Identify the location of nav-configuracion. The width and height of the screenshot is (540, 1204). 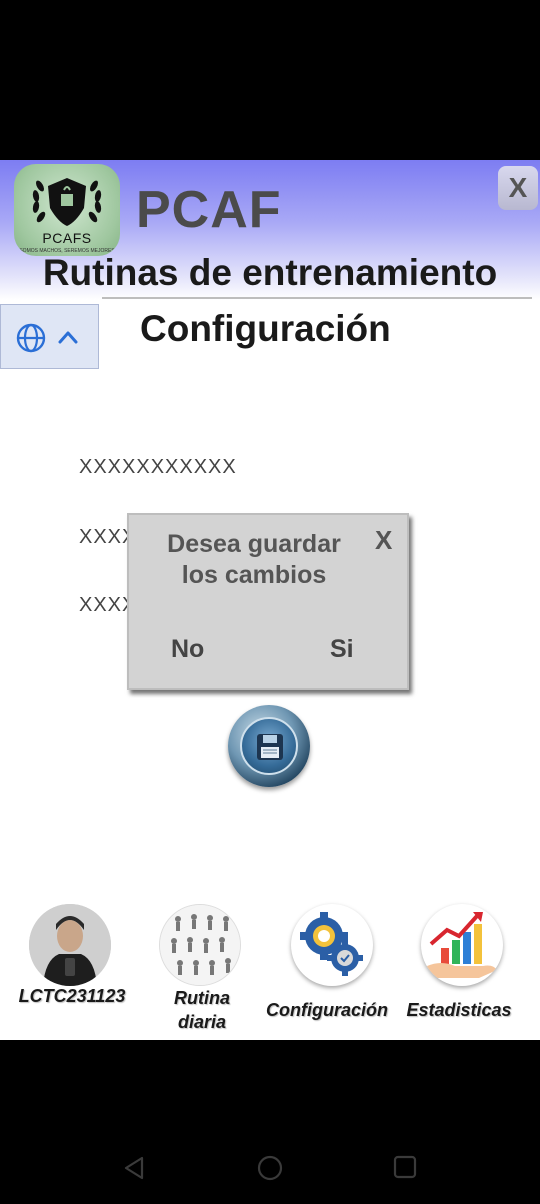
(332, 945).